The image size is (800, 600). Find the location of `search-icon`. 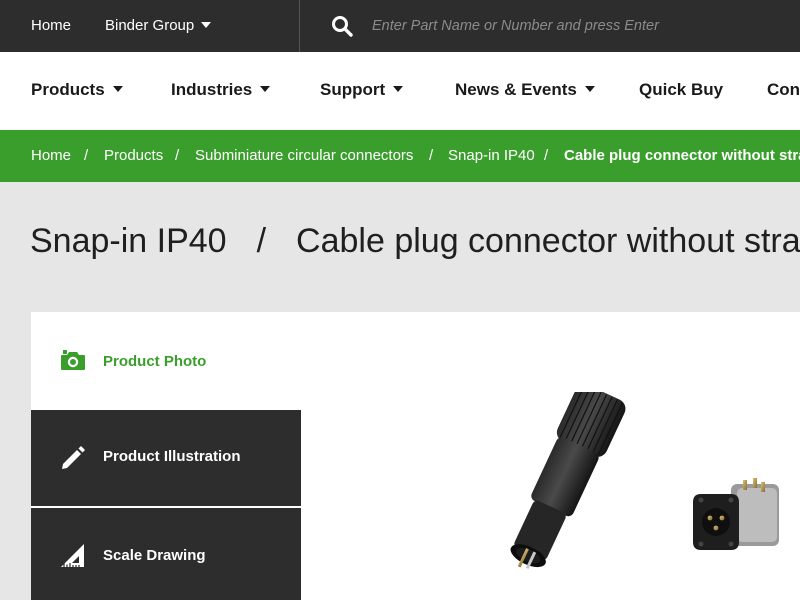

search-icon is located at coordinates (342, 26).